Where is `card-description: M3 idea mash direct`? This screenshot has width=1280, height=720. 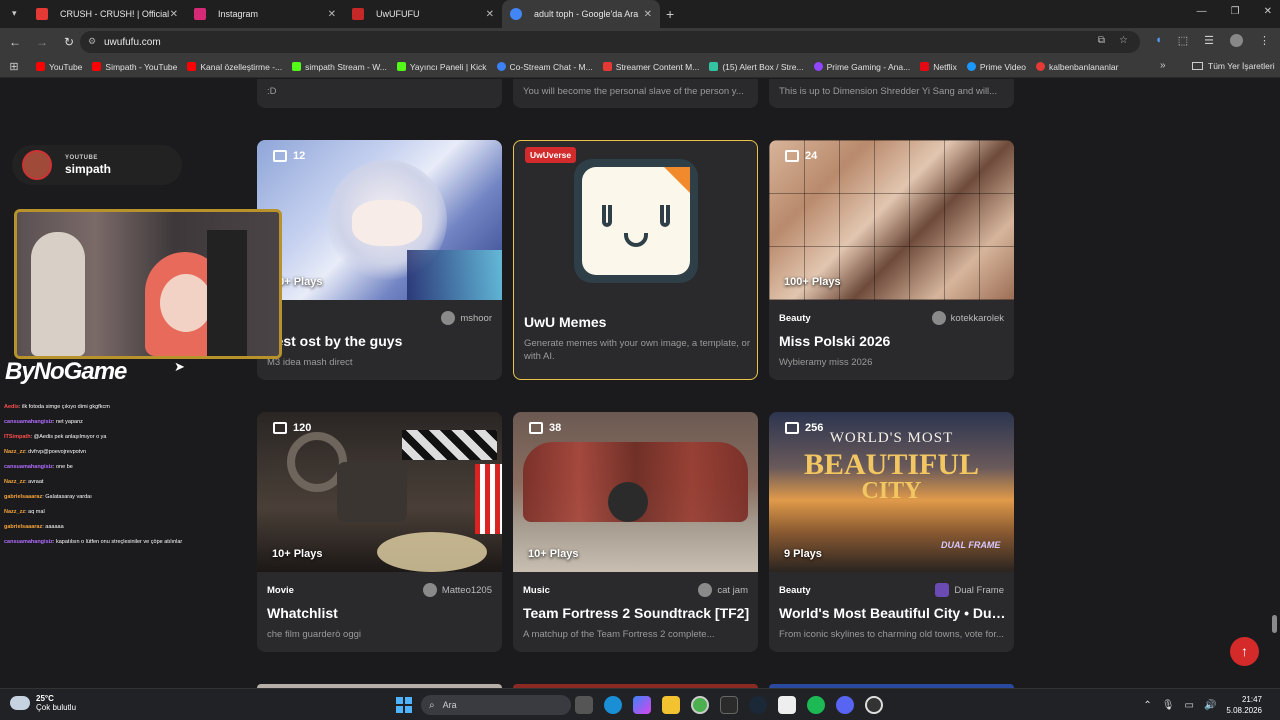
card-description: M3 idea mash direct is located at coordinates (310, 362).